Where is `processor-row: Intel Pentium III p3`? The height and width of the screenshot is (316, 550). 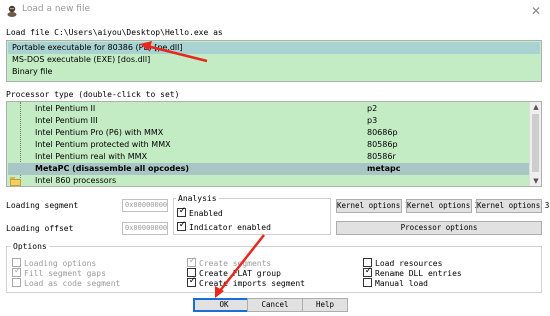
processor-row: Intel Pentium III p3 is located at coordinates (268, 121).